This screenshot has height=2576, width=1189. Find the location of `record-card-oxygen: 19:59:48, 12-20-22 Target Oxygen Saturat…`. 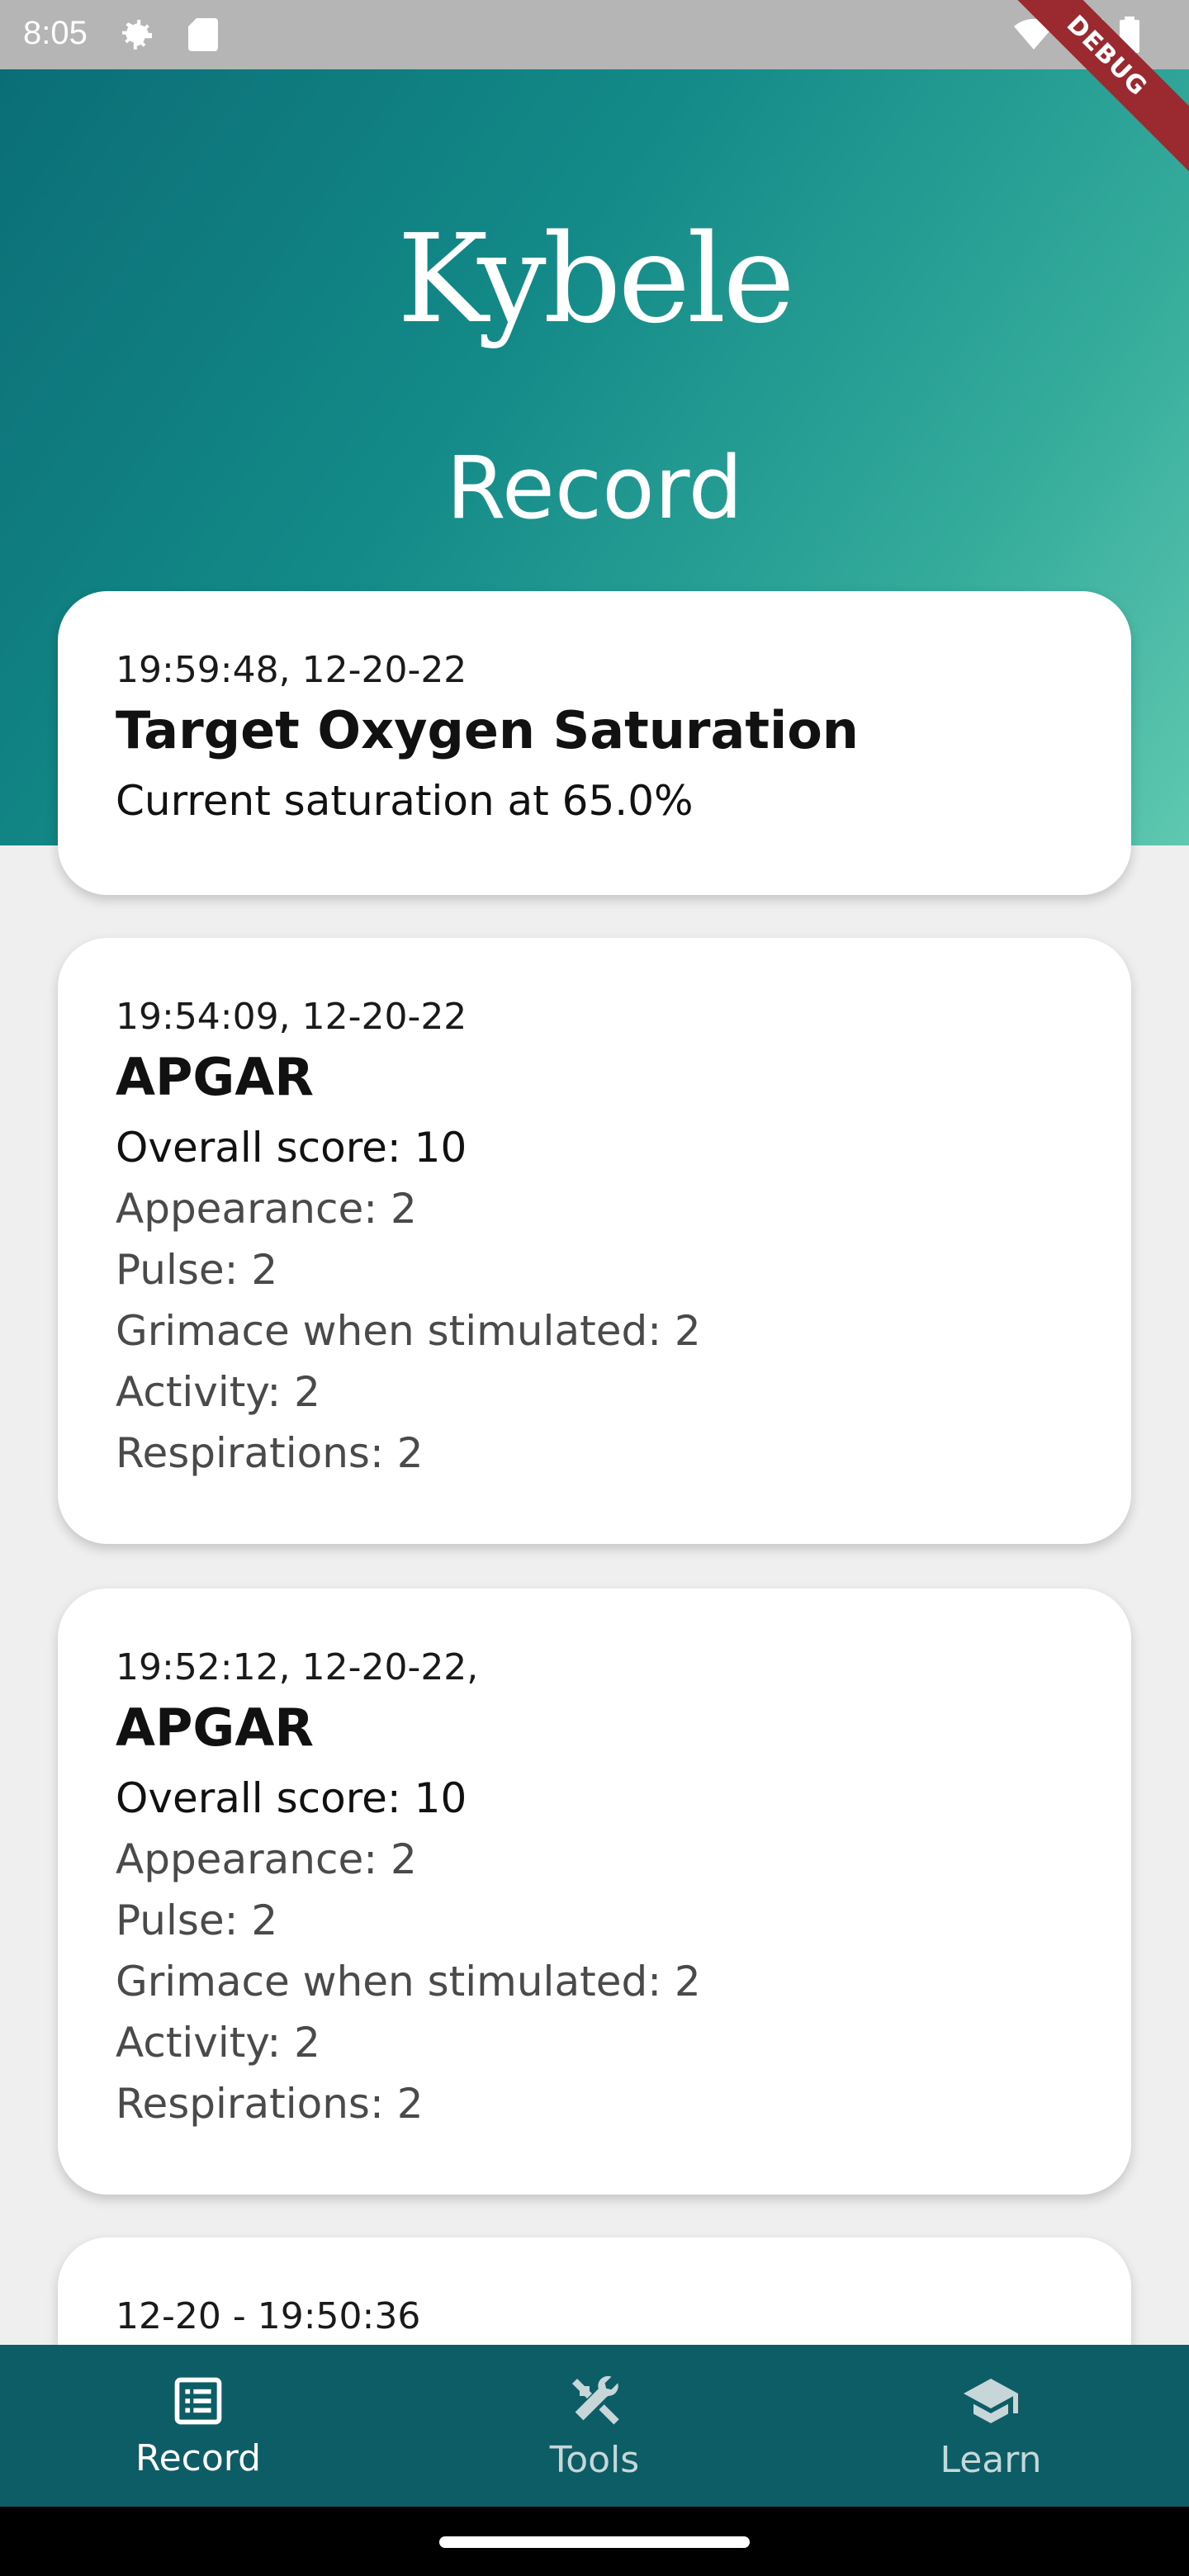

record-card-oxygen: 19:59:48, 12-20-22 Target Oxygen Saturat… is located at coordinates (594, 743).